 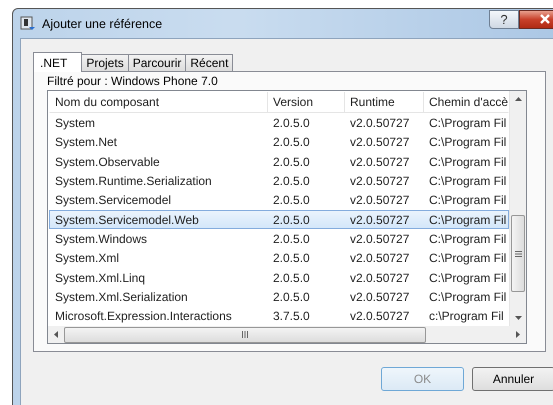 What do you see at coordinates (518, 318) in the screenshot?
I see `scroll-down-icon` at bounding box center [518, 318].